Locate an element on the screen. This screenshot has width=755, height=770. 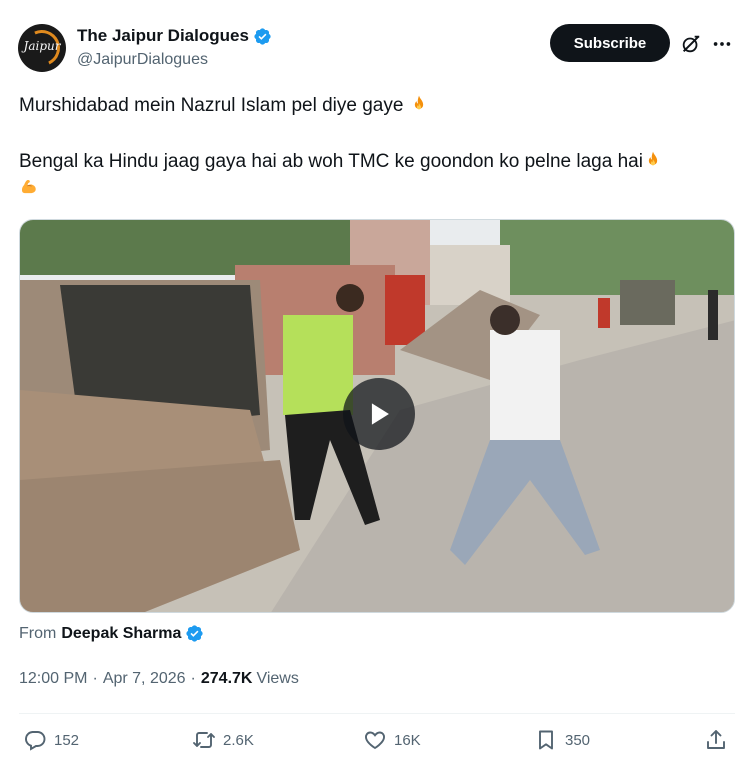
bookmark-icon is located at coordinates (546, 740).